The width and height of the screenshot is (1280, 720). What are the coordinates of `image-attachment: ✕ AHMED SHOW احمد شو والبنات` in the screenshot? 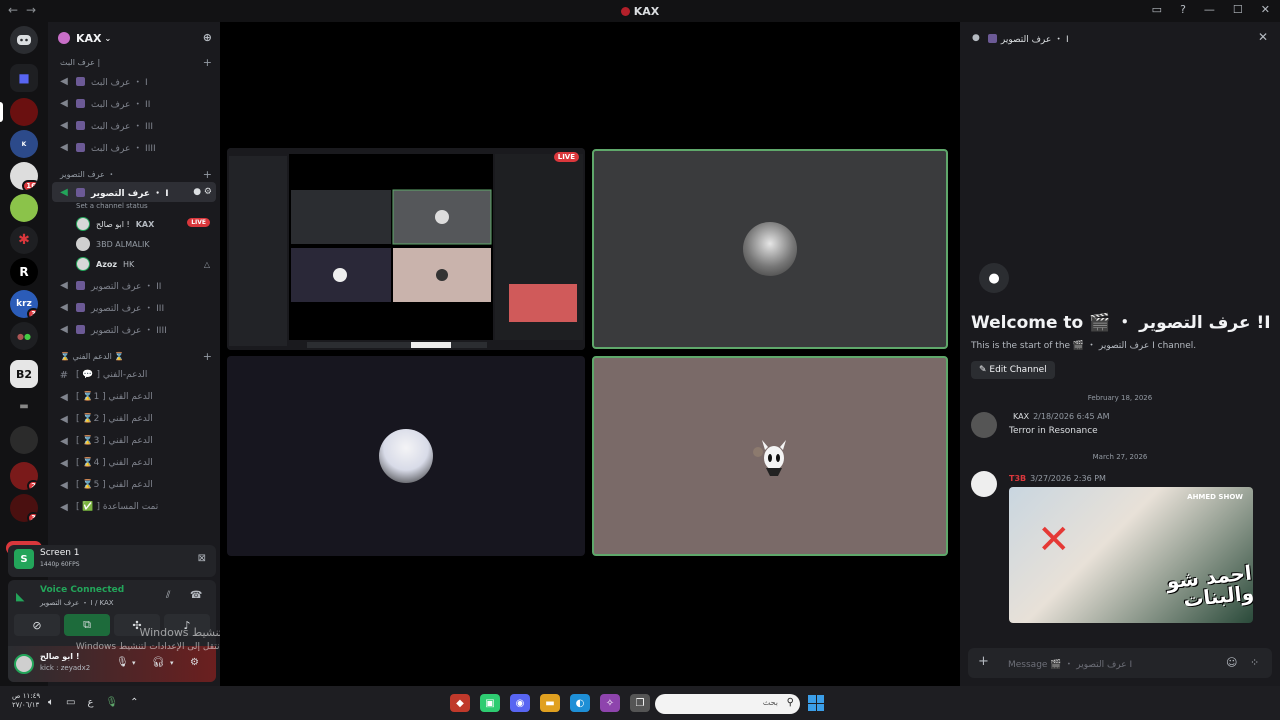 It's located at (1131, 555).